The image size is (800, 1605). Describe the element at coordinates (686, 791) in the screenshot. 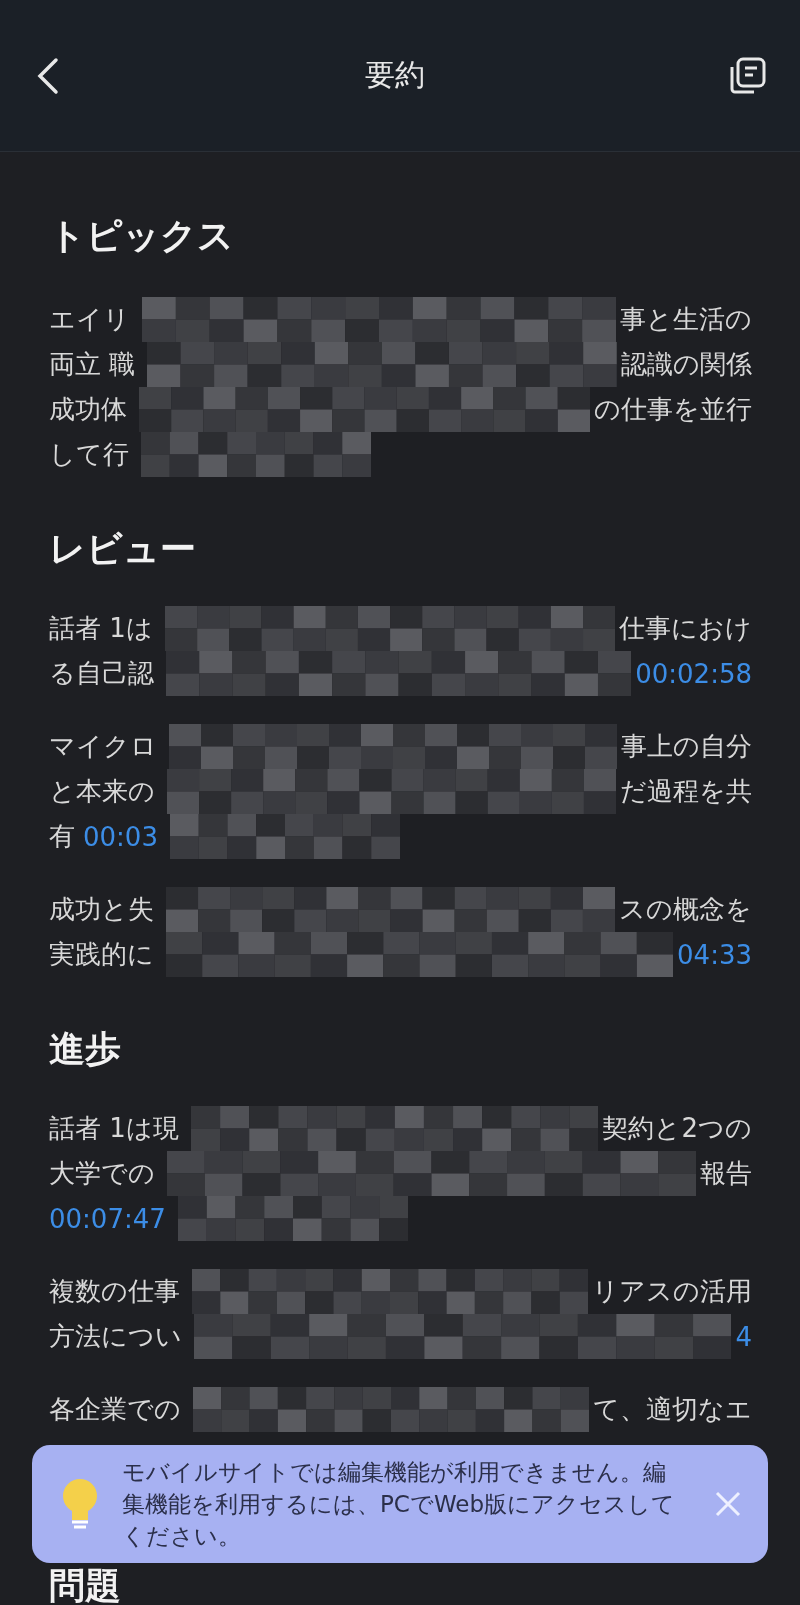

I see `summary-text: だ過程を共` at that location.